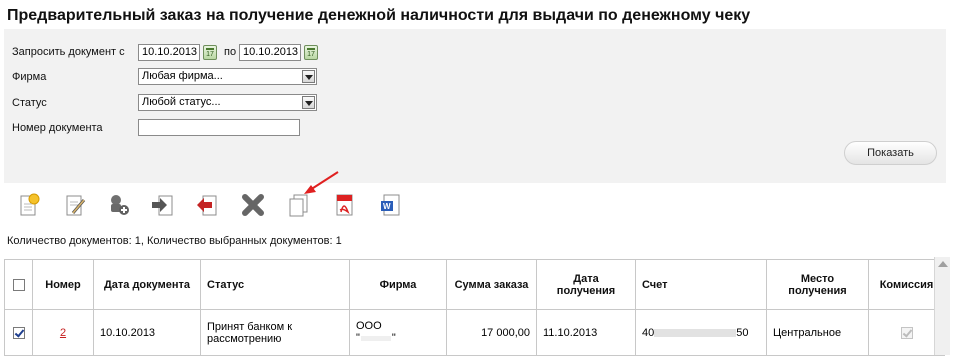 The height and width of the screenshot is (356, 953). I want to click on revoke-icon, so click(207, 205).